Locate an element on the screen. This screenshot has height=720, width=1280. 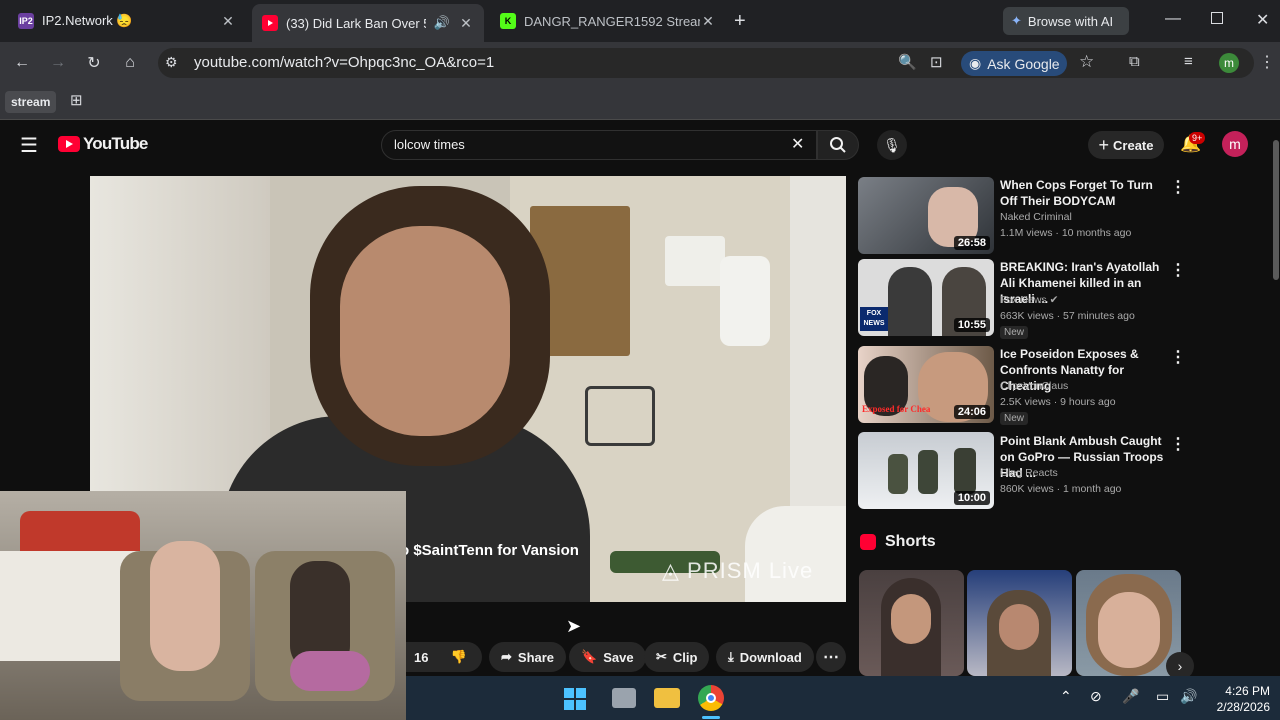
bookmark-stream: stream is located at coordinates (31, 102).